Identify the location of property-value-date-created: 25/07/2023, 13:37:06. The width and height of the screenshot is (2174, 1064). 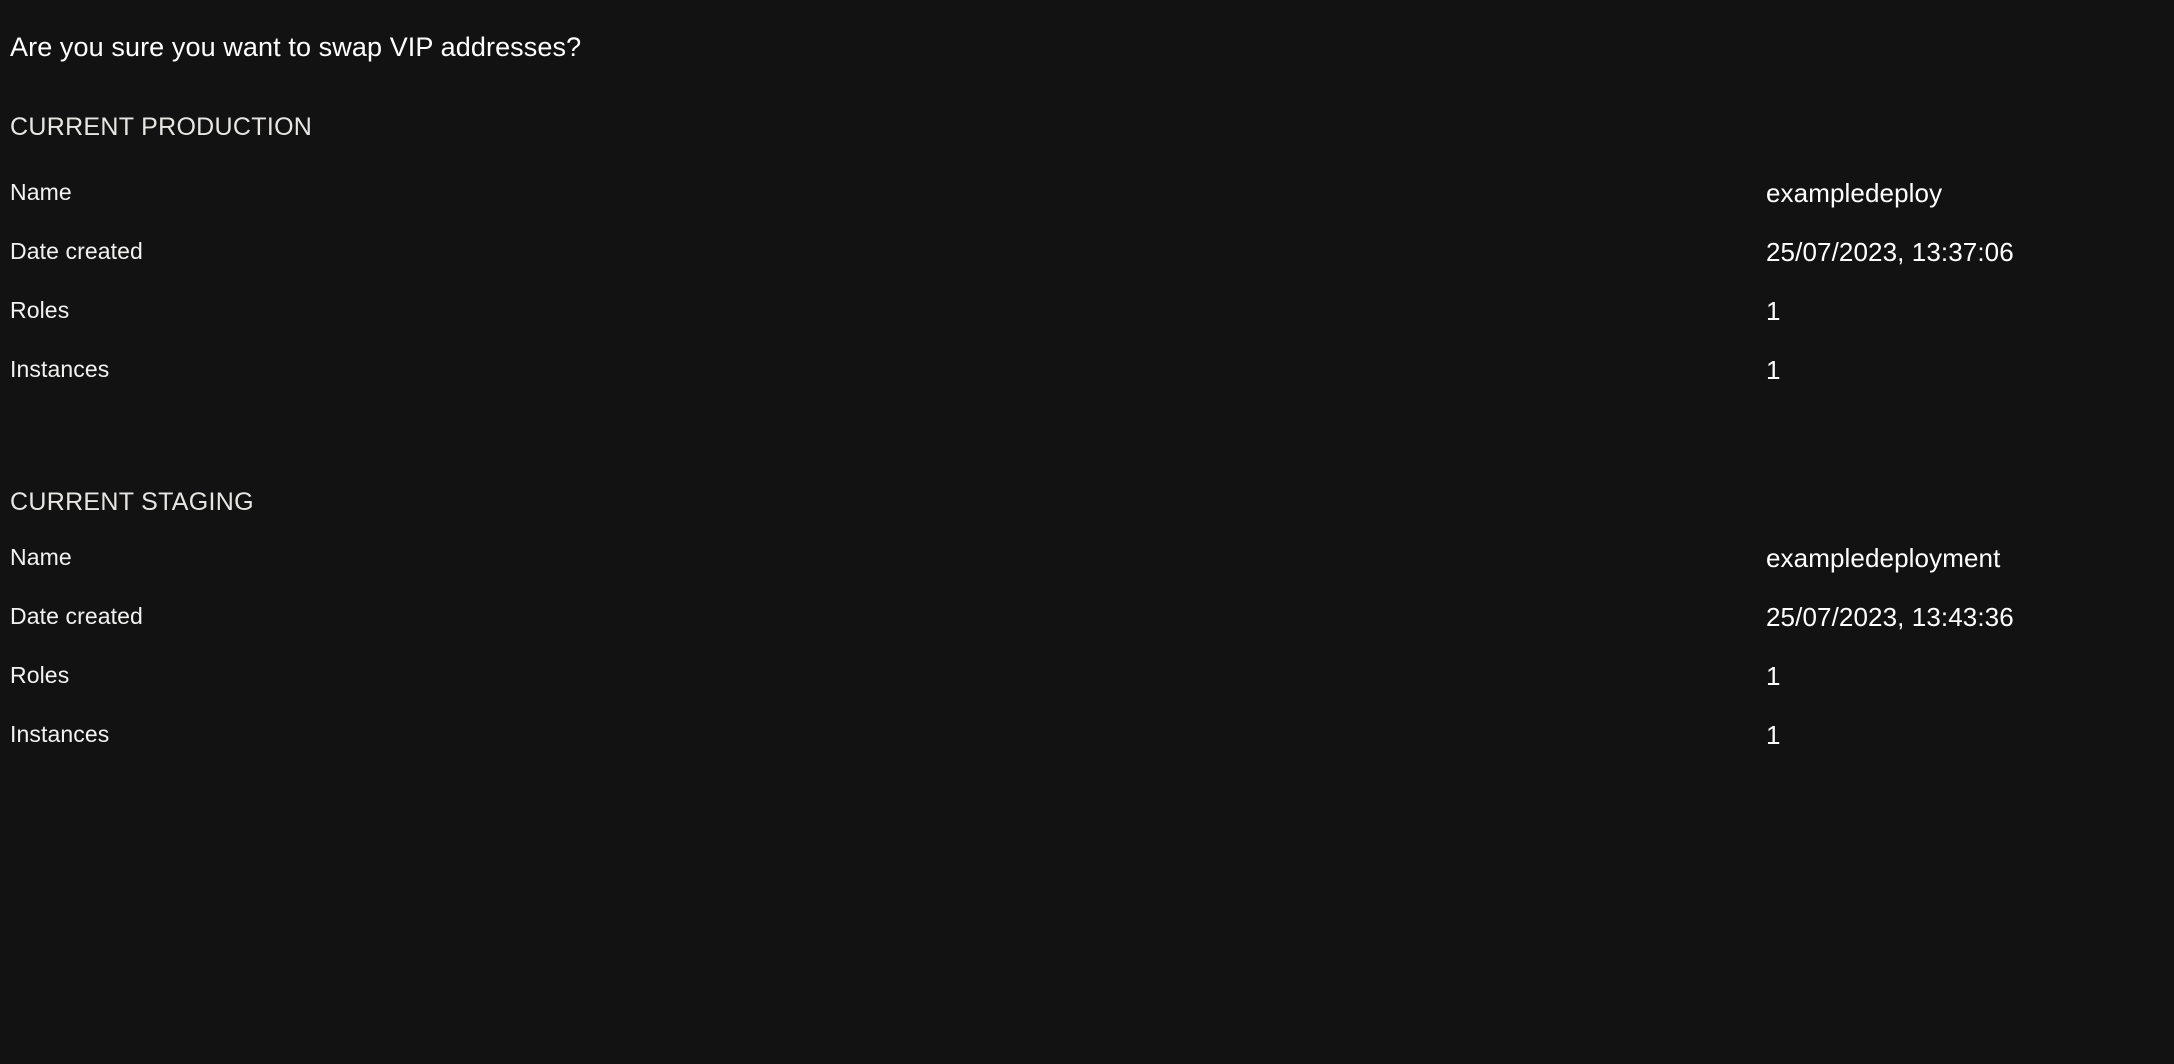
(1890, 252).